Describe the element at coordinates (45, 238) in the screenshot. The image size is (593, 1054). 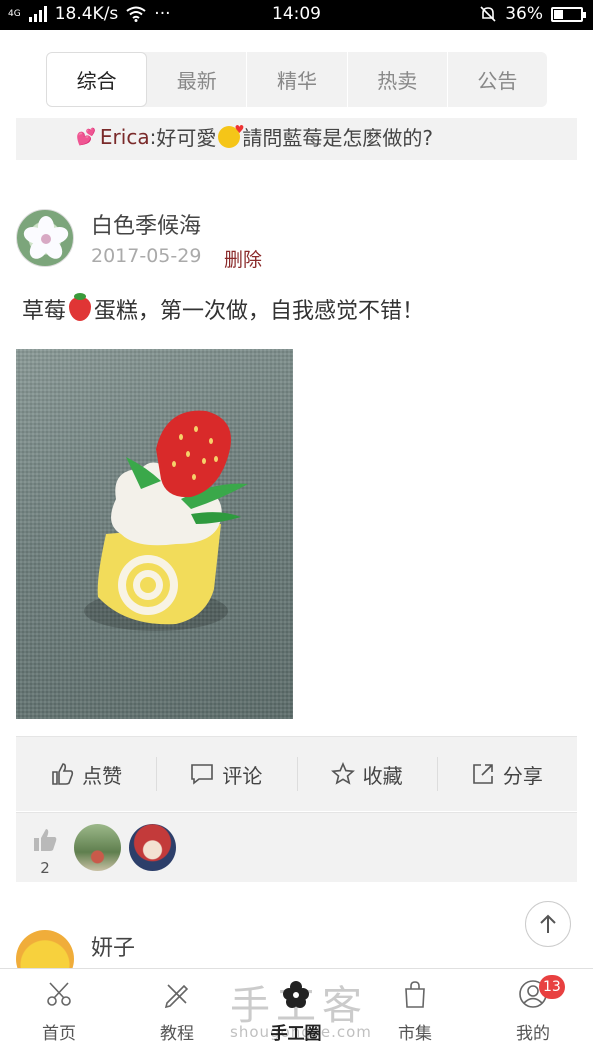
I see `author-avatar` at that location.